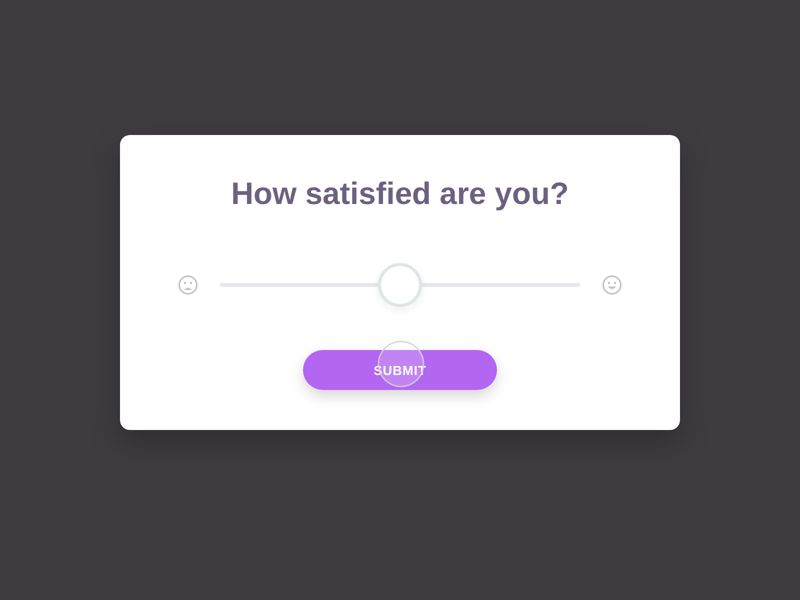  What do you see at coordinates (188, 285) in the screenshot?
I see `sad-face-icon` at bounding box center [188, 285].